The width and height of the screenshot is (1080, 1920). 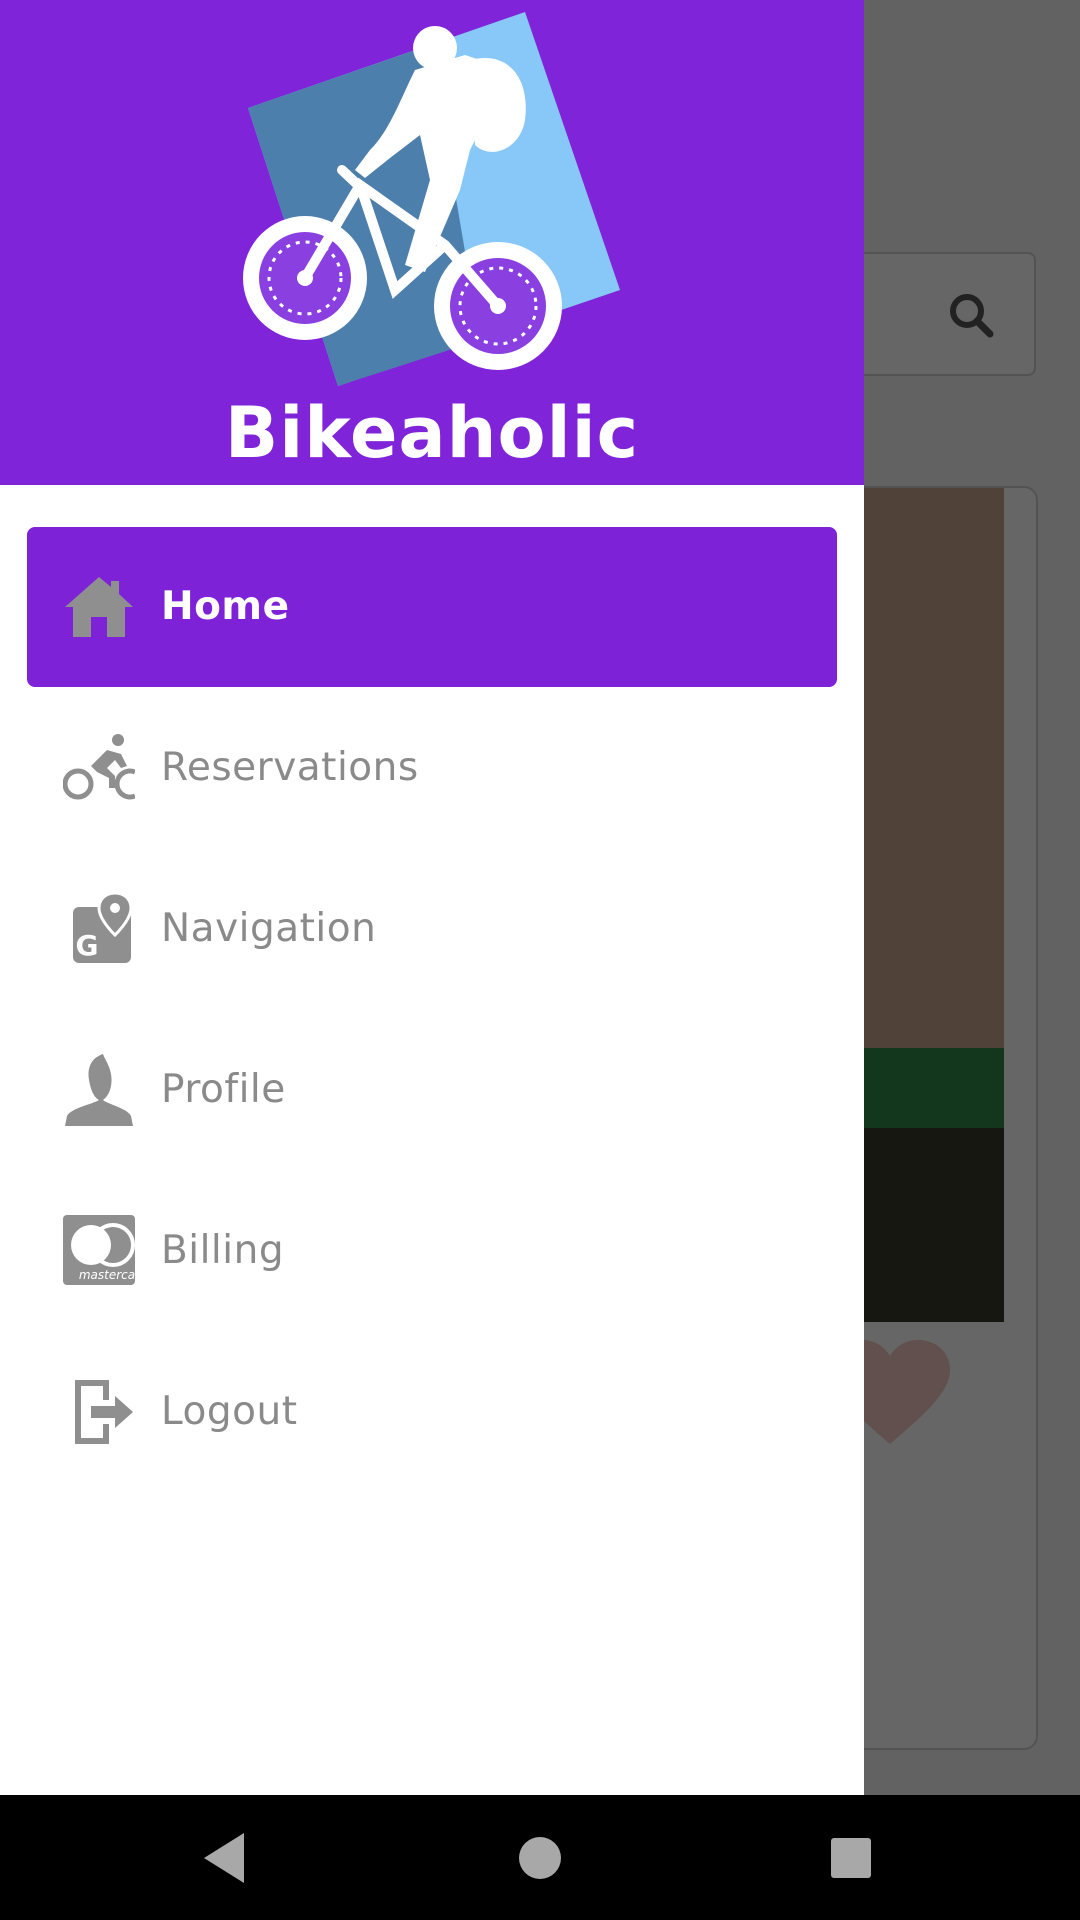 I want to click on drawer-item-profile: Profile, so click(x=432, y=1090).